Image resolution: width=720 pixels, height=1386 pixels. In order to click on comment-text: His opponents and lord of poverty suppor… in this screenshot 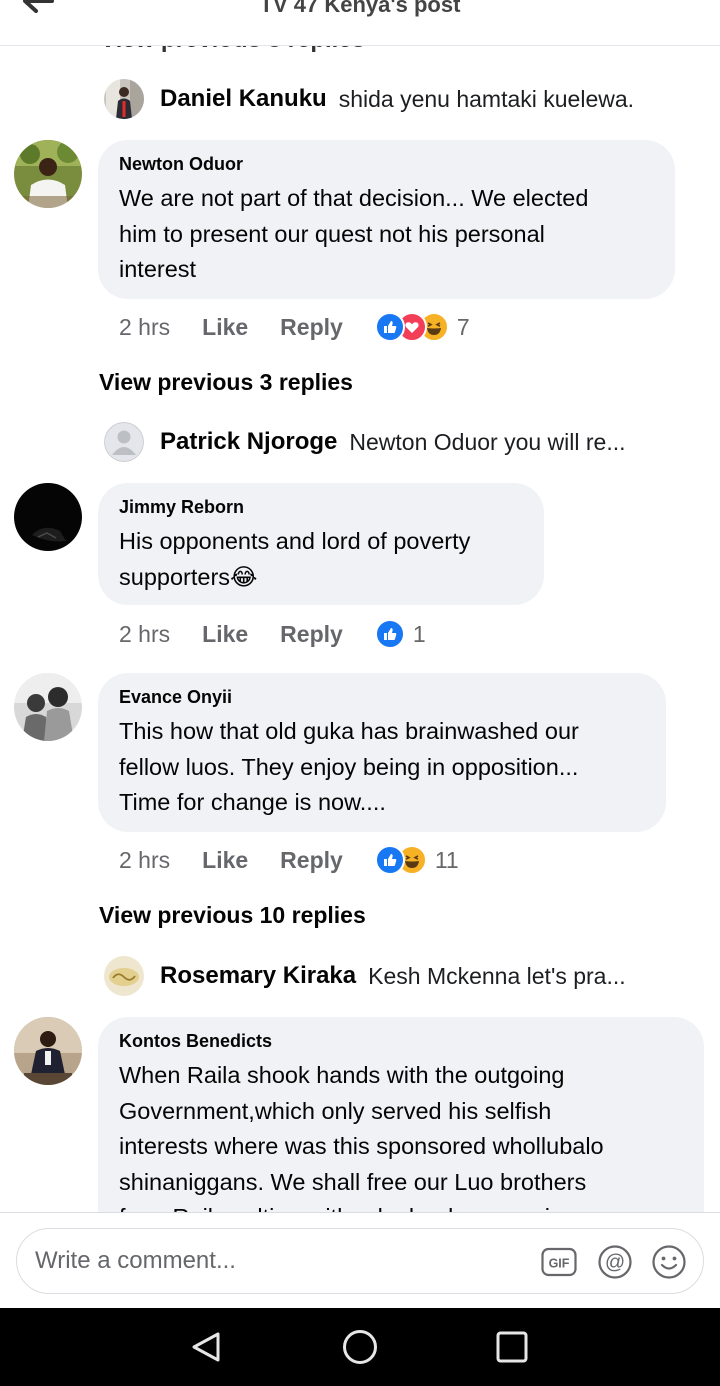, I will do `click(295, 559)`.